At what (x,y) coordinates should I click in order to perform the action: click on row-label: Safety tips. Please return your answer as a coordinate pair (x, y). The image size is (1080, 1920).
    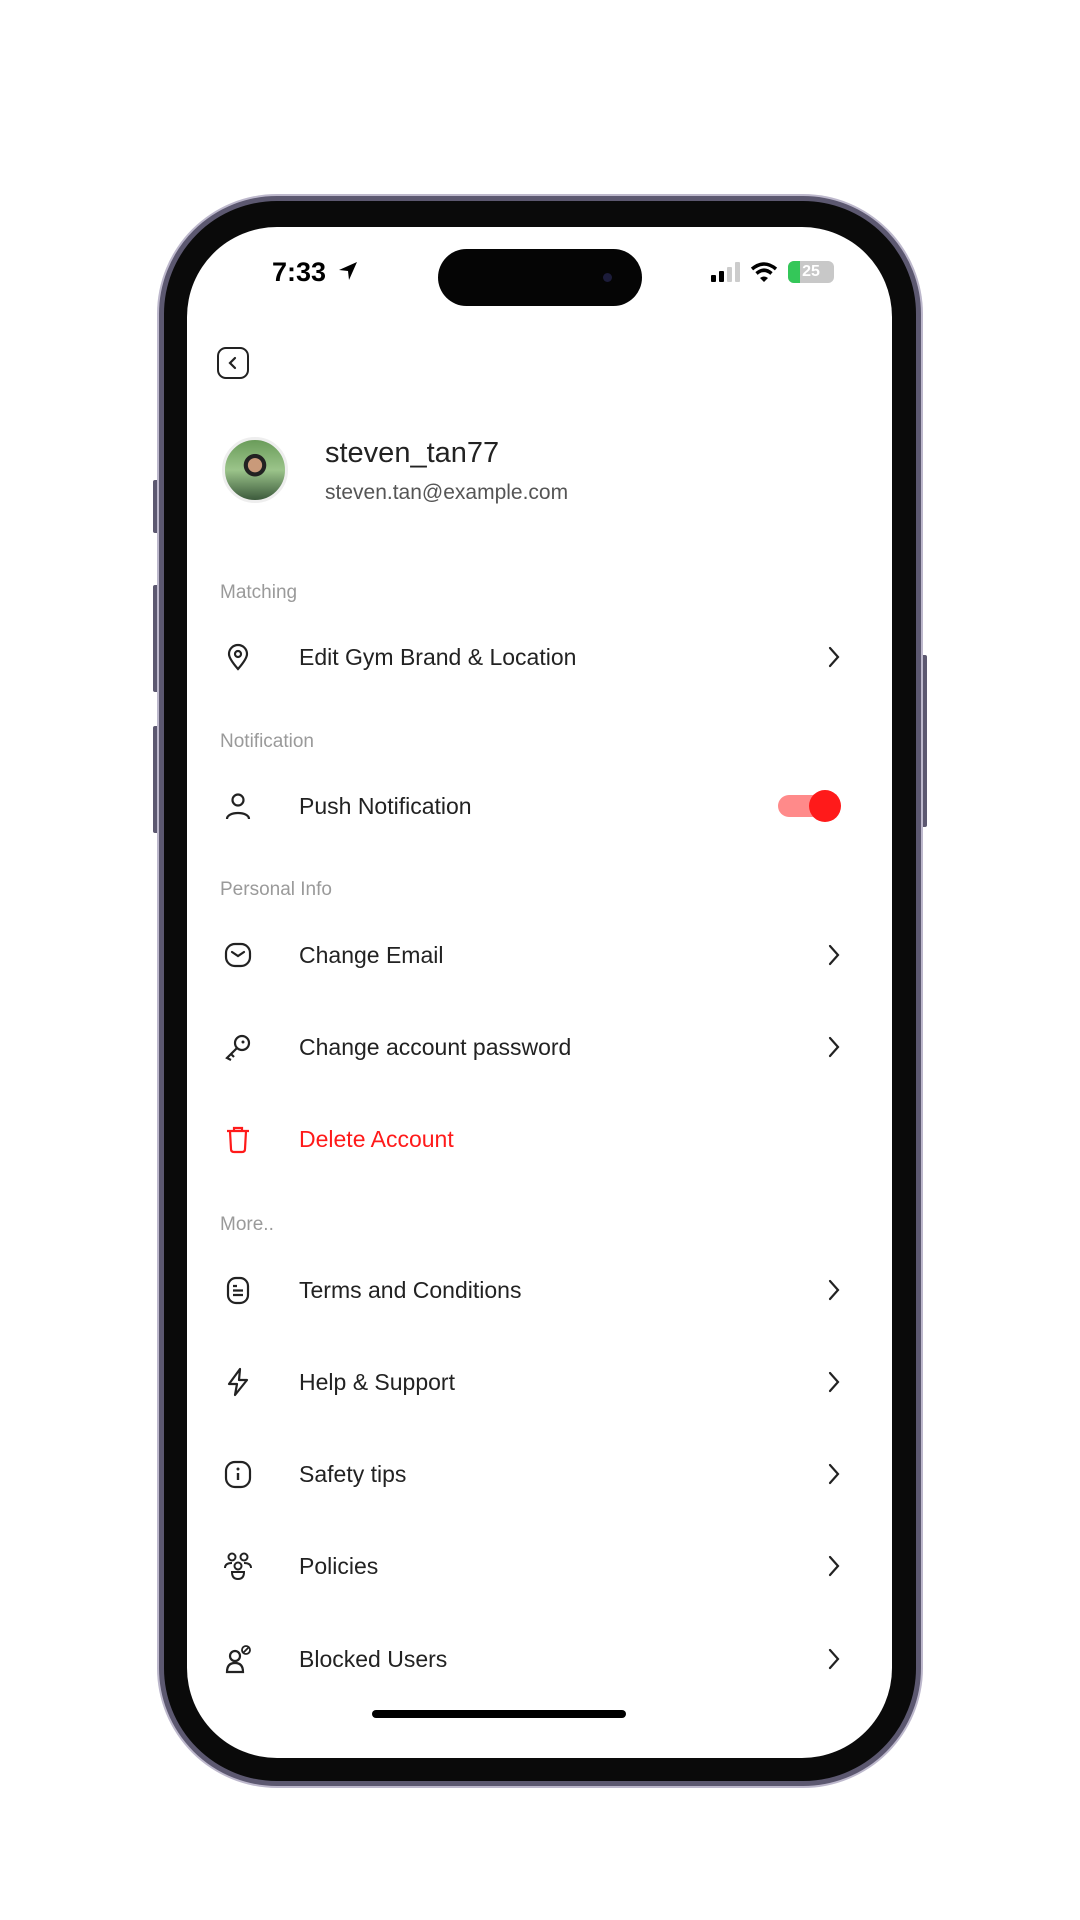
    Looking at the image, I should click on (353, 1473).